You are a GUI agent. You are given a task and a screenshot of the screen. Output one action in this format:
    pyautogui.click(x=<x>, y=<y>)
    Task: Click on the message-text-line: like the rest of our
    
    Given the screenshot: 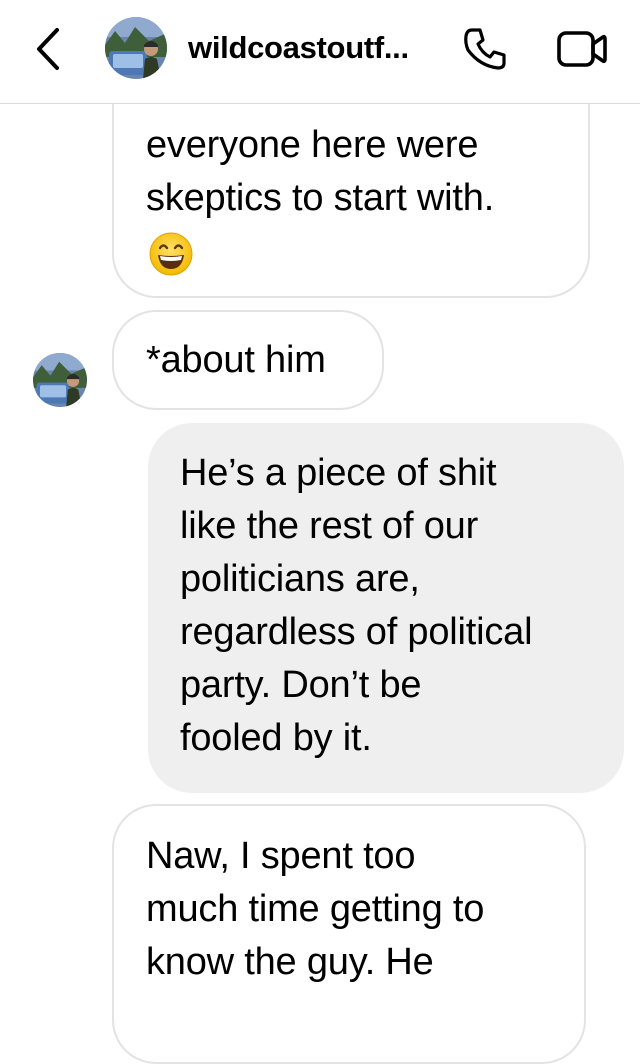 What is the action you would take?
    pyautogui.click(x=329, y=526)
    